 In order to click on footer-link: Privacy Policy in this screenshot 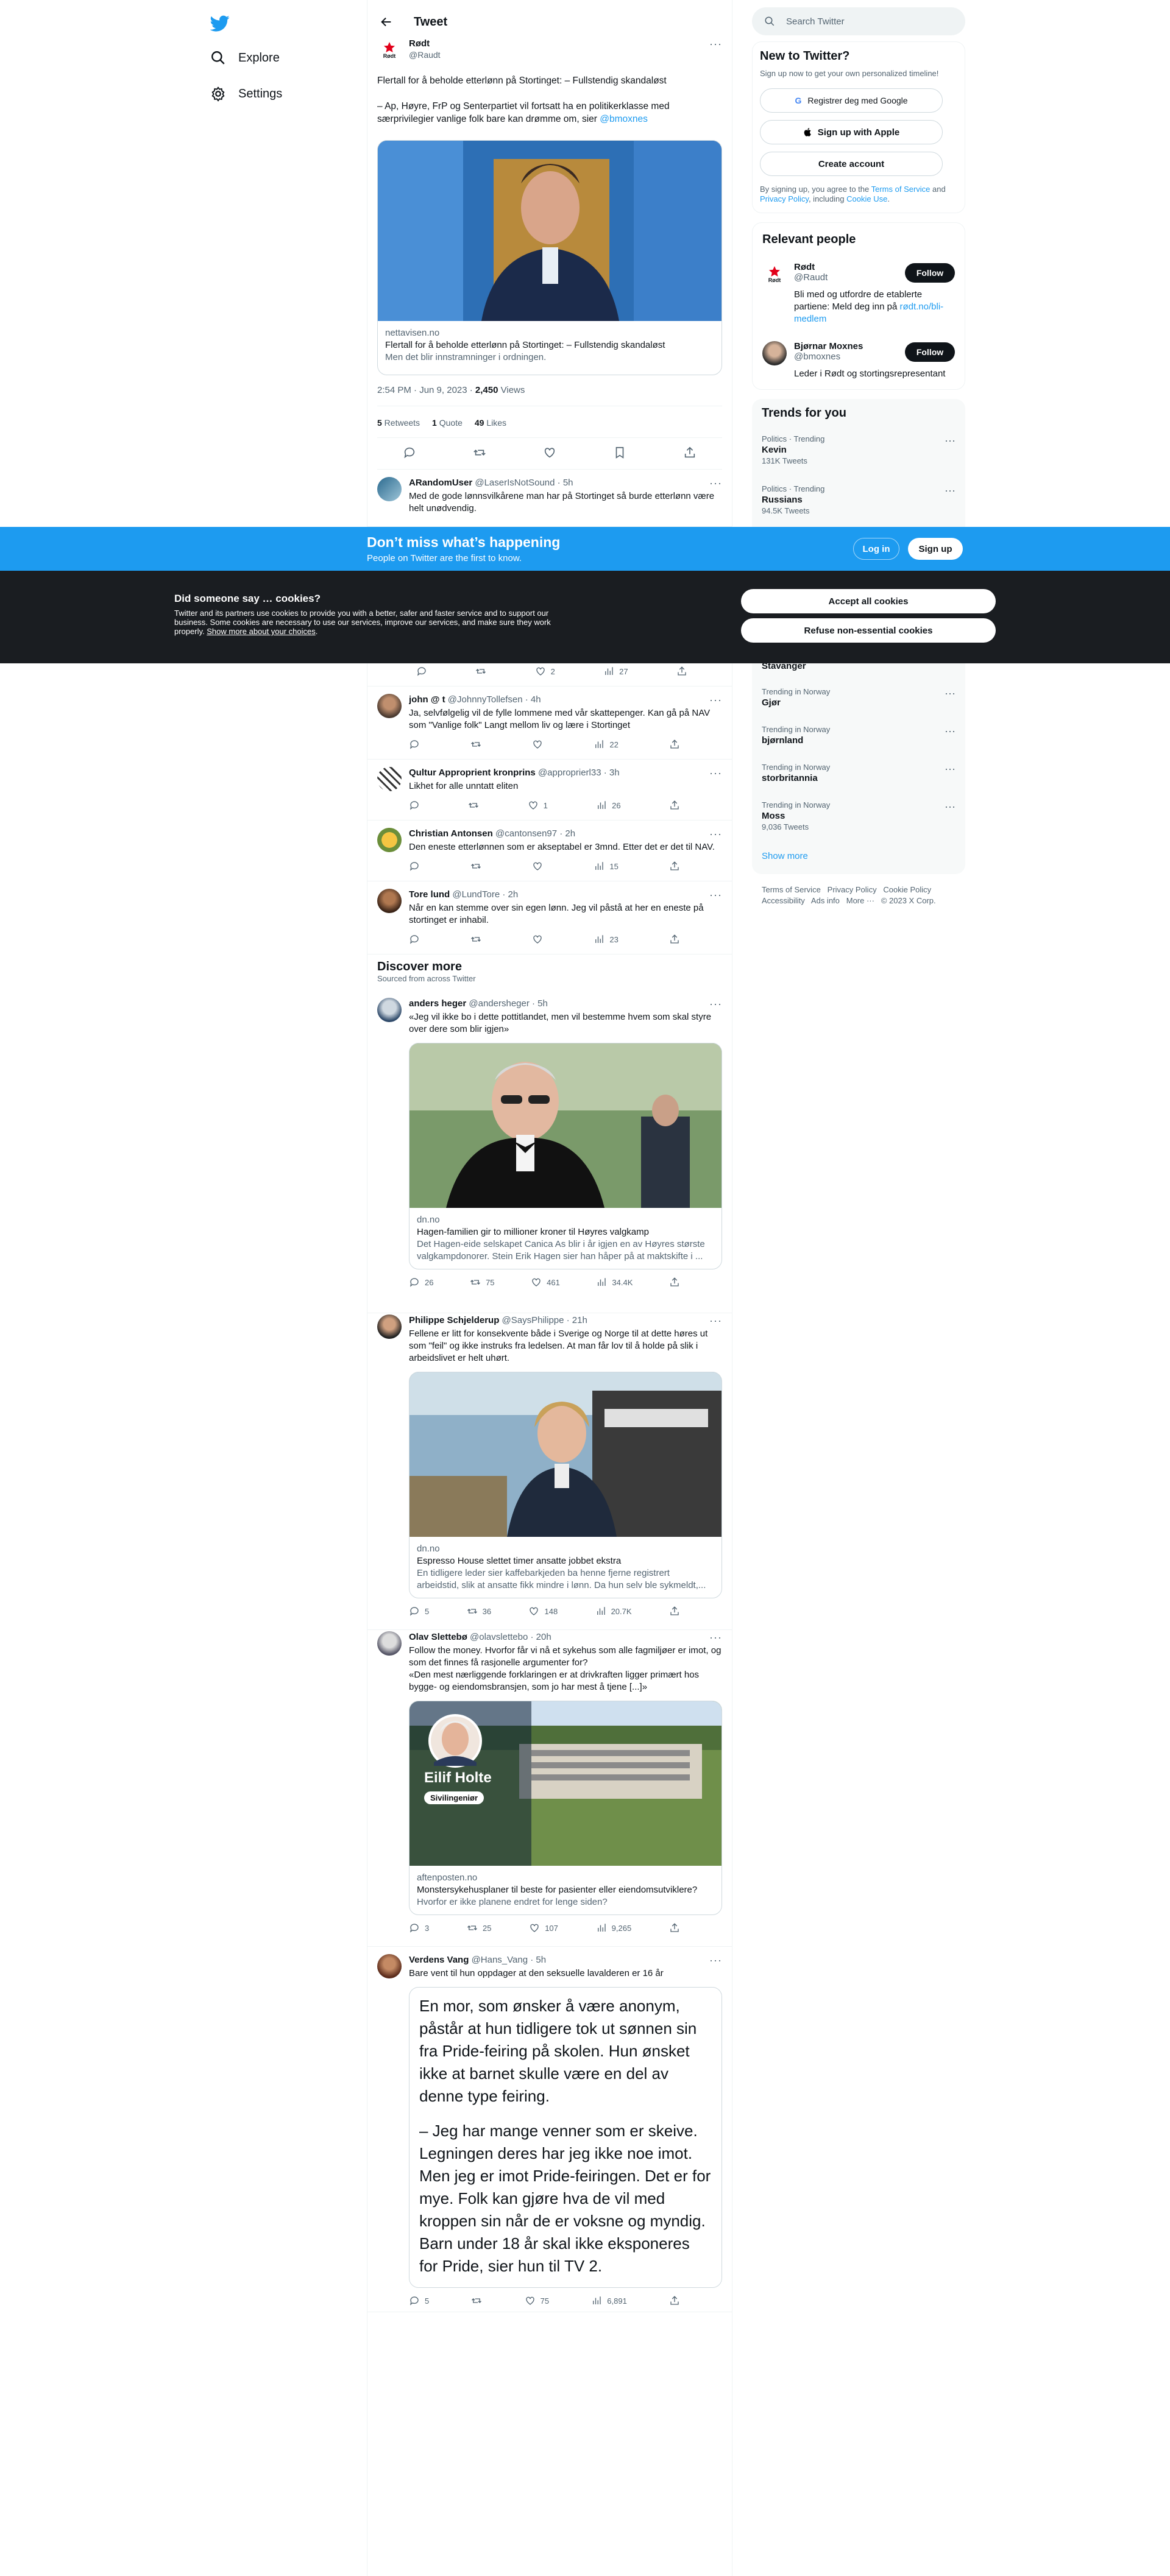, I will do `click(852, 889)`.